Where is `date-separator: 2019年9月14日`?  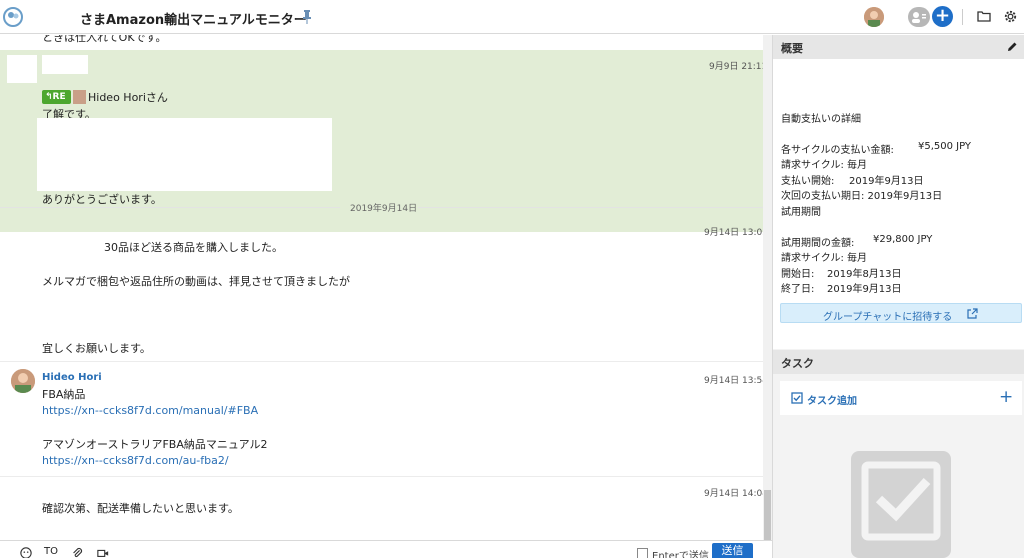
date-separator: 2019年9月14日 is located at coordinates (381, 207).